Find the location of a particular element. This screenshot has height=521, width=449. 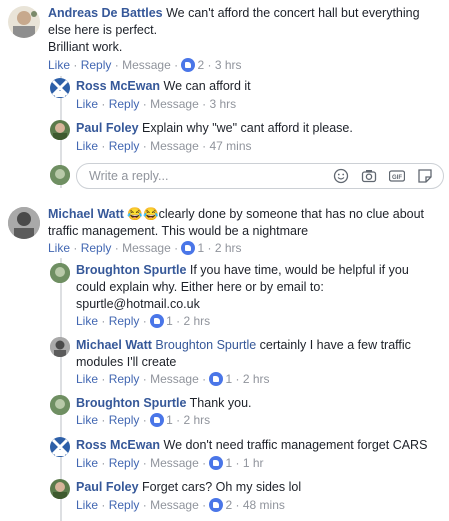

comment-text: We can afford it is located at coordinates (207, 86).